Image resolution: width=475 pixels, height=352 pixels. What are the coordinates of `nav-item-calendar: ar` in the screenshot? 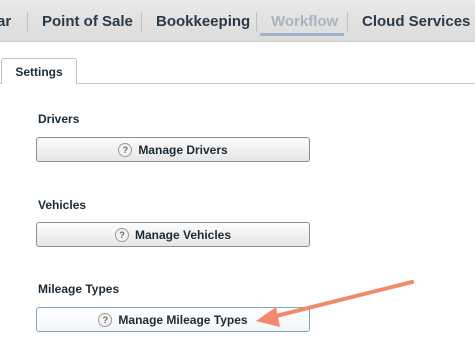 It's located at (5, 21).